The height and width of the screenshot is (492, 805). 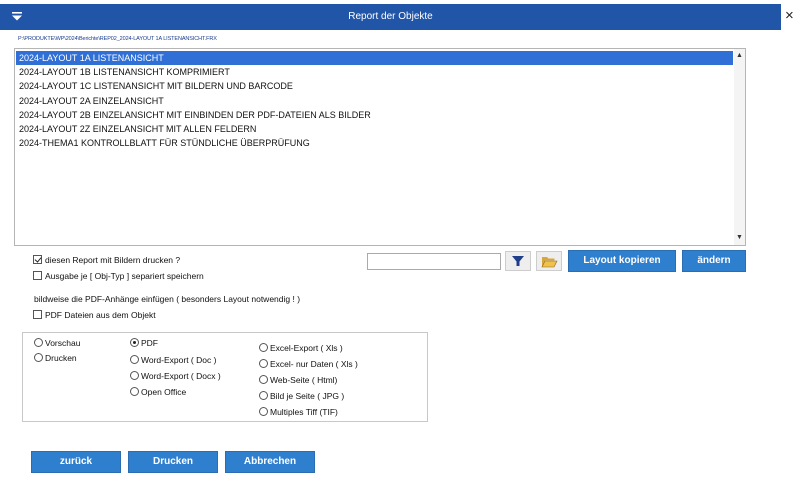 What do you see at coordinates (225, 377) in the screenshot?
I see `output-options-panel` at bounding box center [225, 377].